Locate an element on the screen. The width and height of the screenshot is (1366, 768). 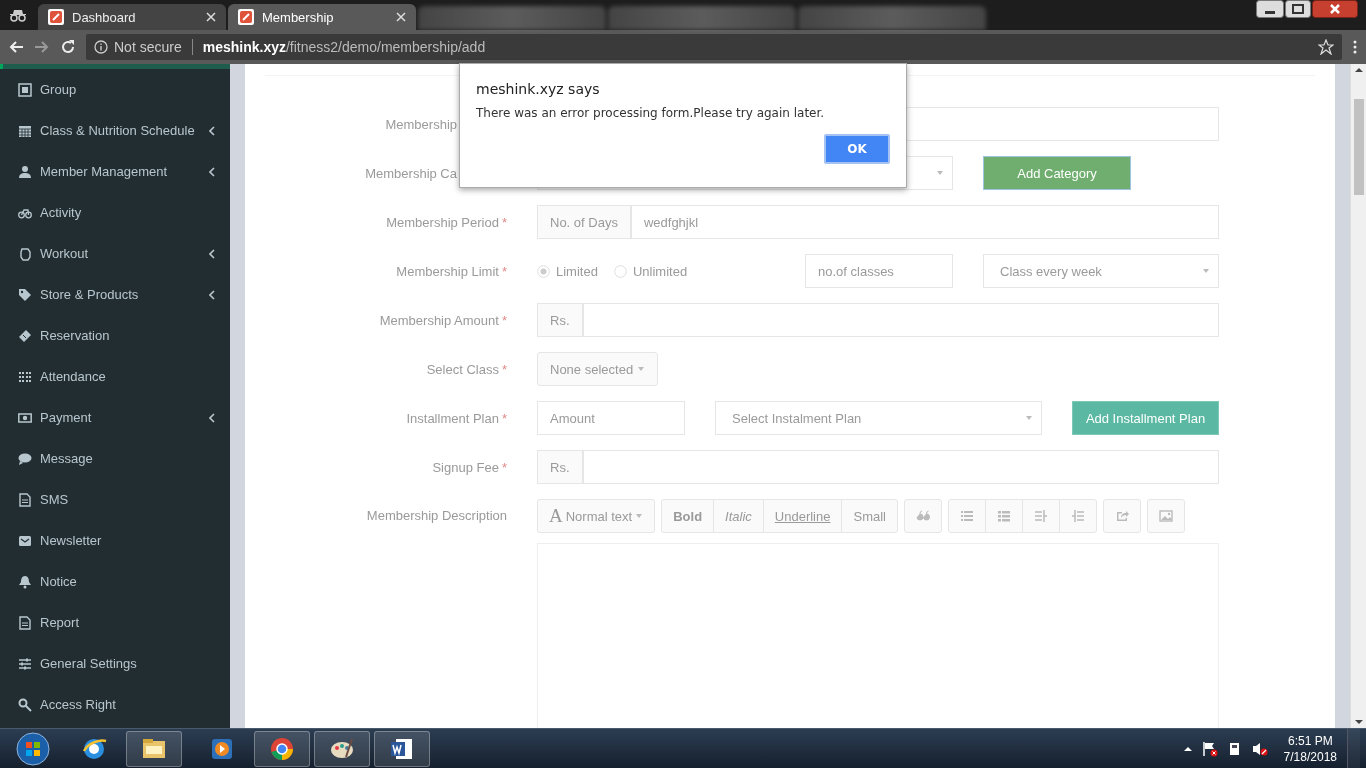
security-label: Not secure is located at coordinates (148, 47).